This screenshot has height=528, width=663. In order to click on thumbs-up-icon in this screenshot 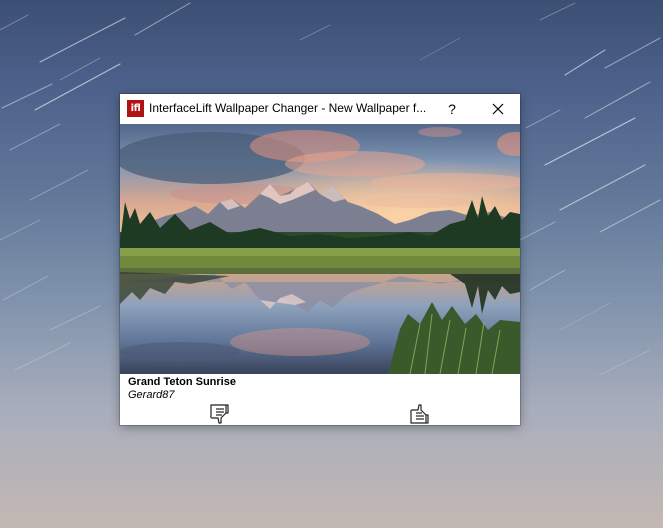, I will do `click(419, 414)`.